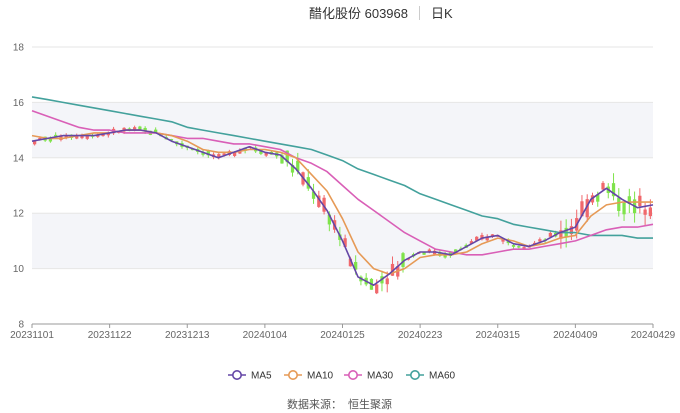 Image resolution: width=680 pixels, height=413 pixels. What do you see at coordinates (419, 13) in the screenshot?
I see `title-separator` at bounding box center [419, 13].